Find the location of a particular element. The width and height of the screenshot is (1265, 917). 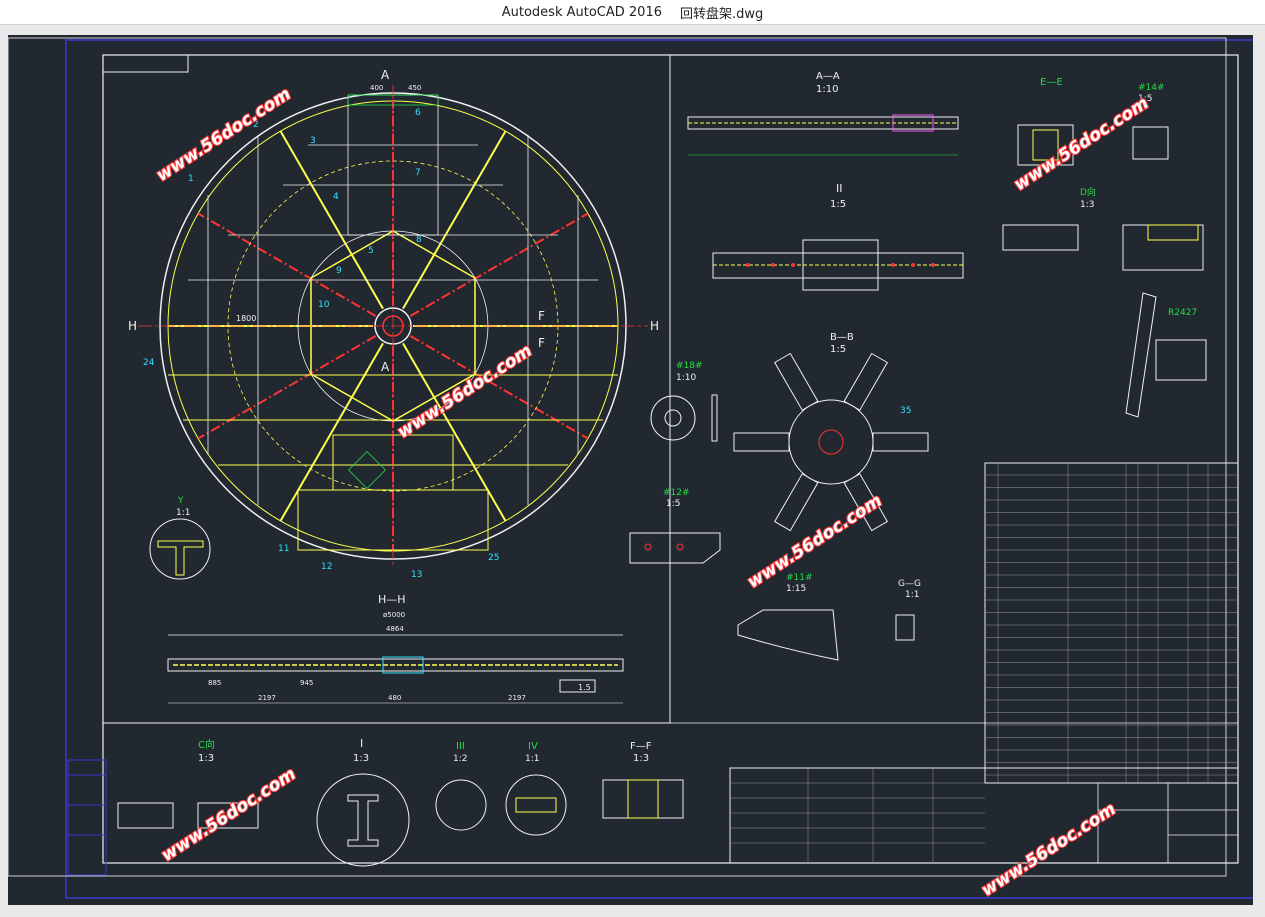

callout-11: 11 is located at coordinates (283, 549).